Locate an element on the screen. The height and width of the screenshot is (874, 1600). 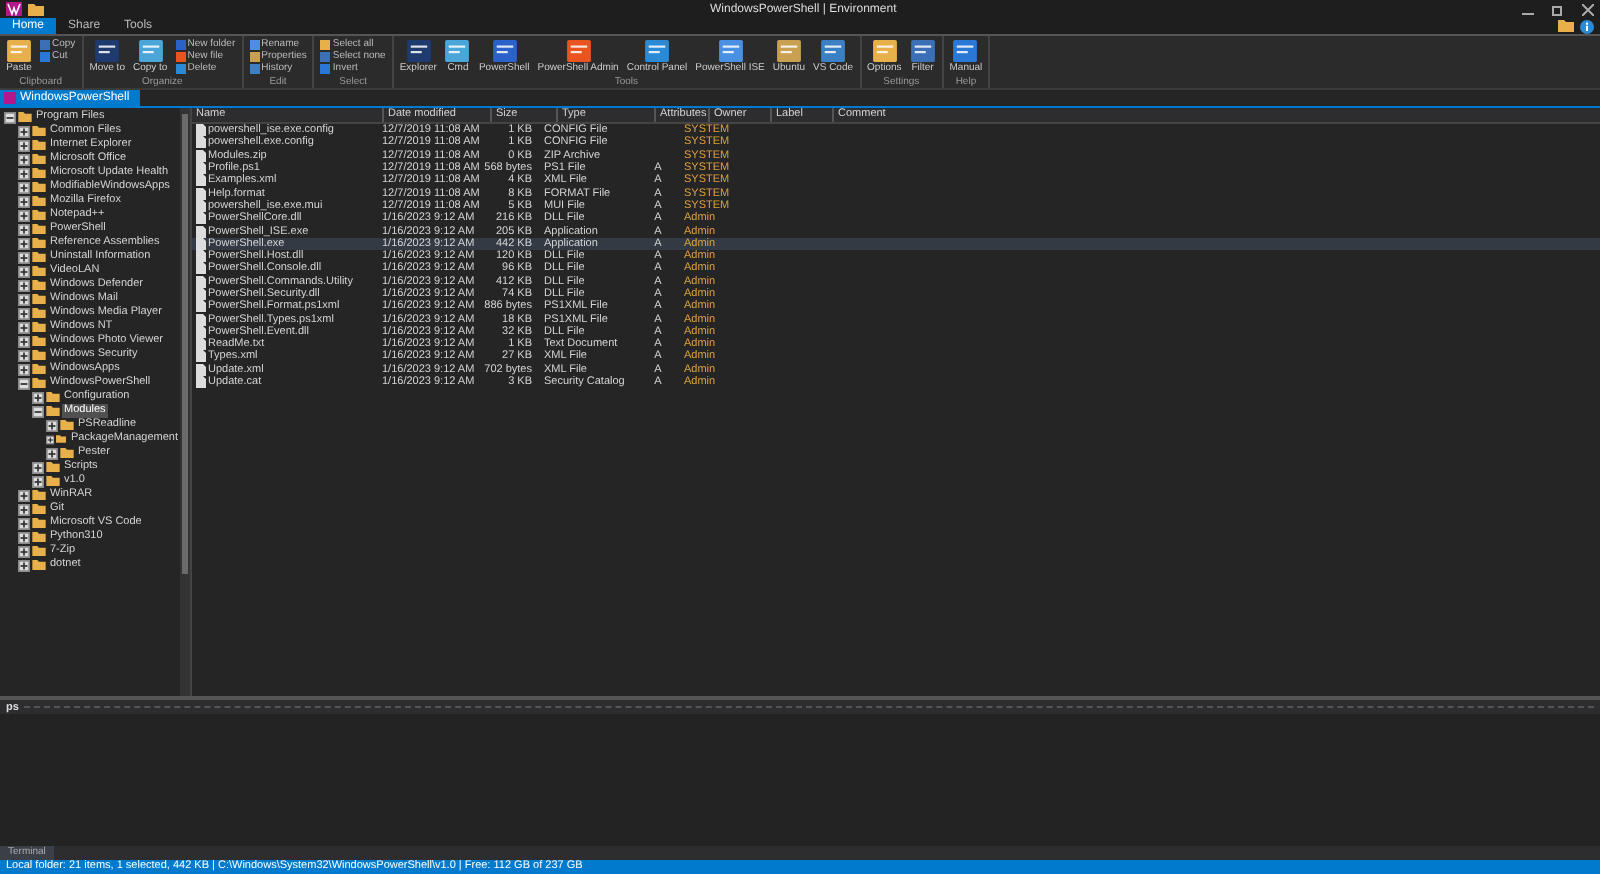
scrollbar is located at coordinates (185, 402).